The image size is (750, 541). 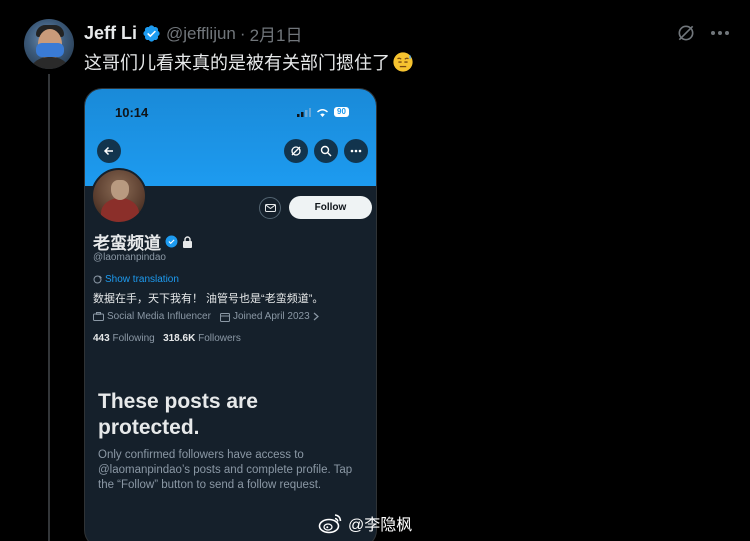 I want to click on follow-button: Follow, so click(x=330, y=207).